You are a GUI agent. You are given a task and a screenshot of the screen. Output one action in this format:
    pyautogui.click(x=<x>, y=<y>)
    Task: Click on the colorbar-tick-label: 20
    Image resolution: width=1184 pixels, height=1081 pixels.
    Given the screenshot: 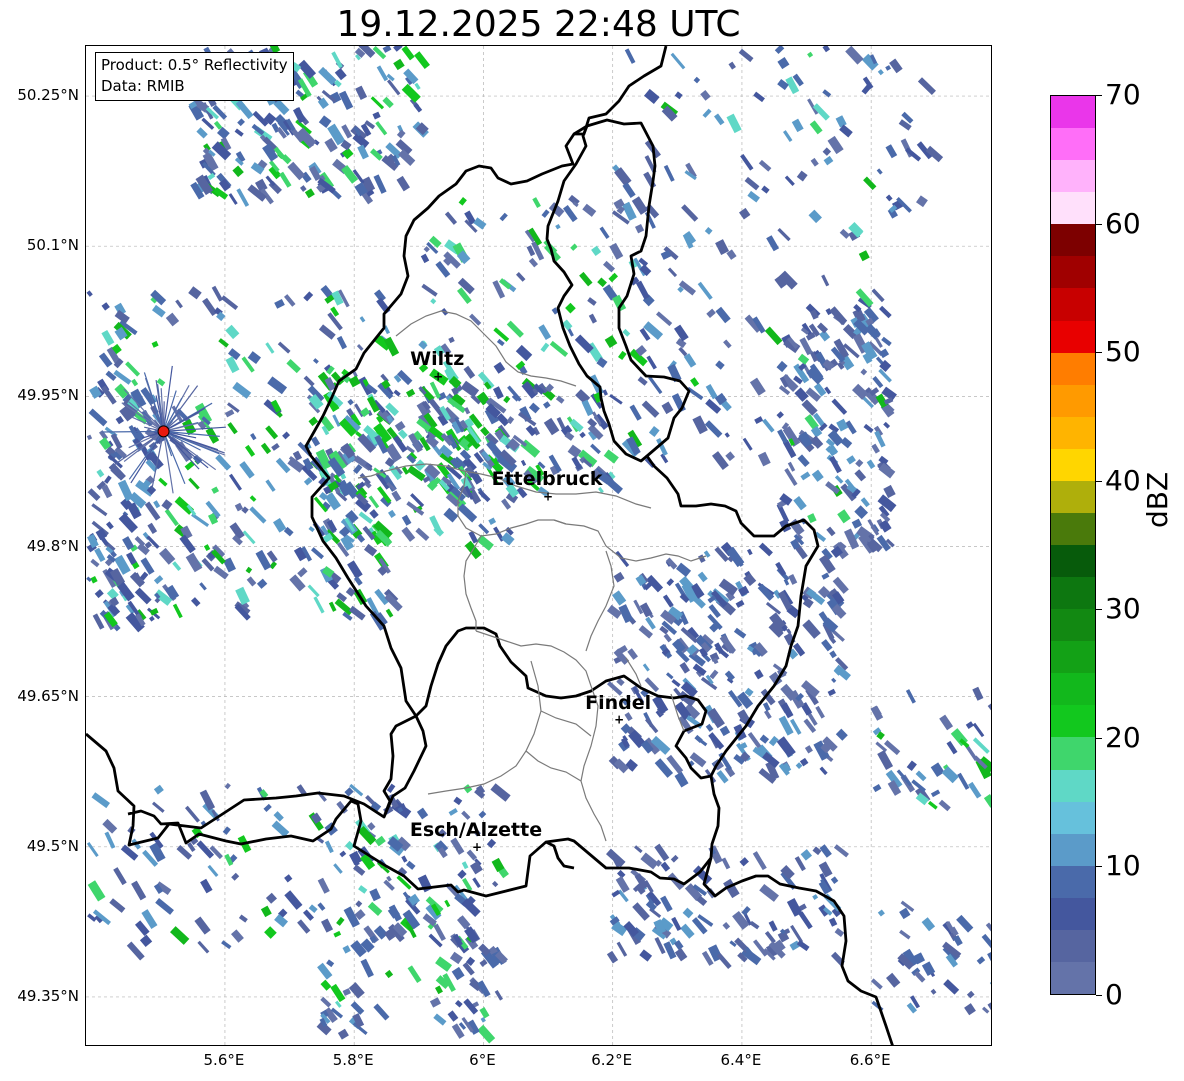 What is the action you would take?
    pyautogui.click(x=1123, y=737)
    